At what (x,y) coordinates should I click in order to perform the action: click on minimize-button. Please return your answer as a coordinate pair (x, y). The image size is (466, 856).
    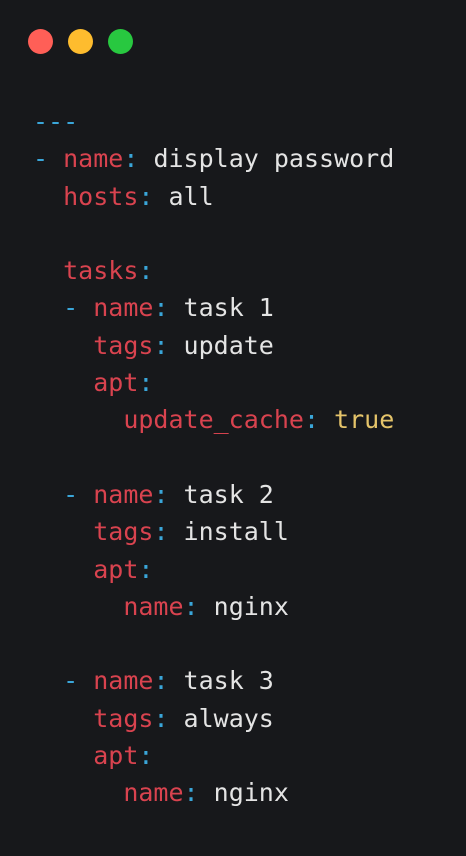
    Looking at the image, I should click on (80, 41).